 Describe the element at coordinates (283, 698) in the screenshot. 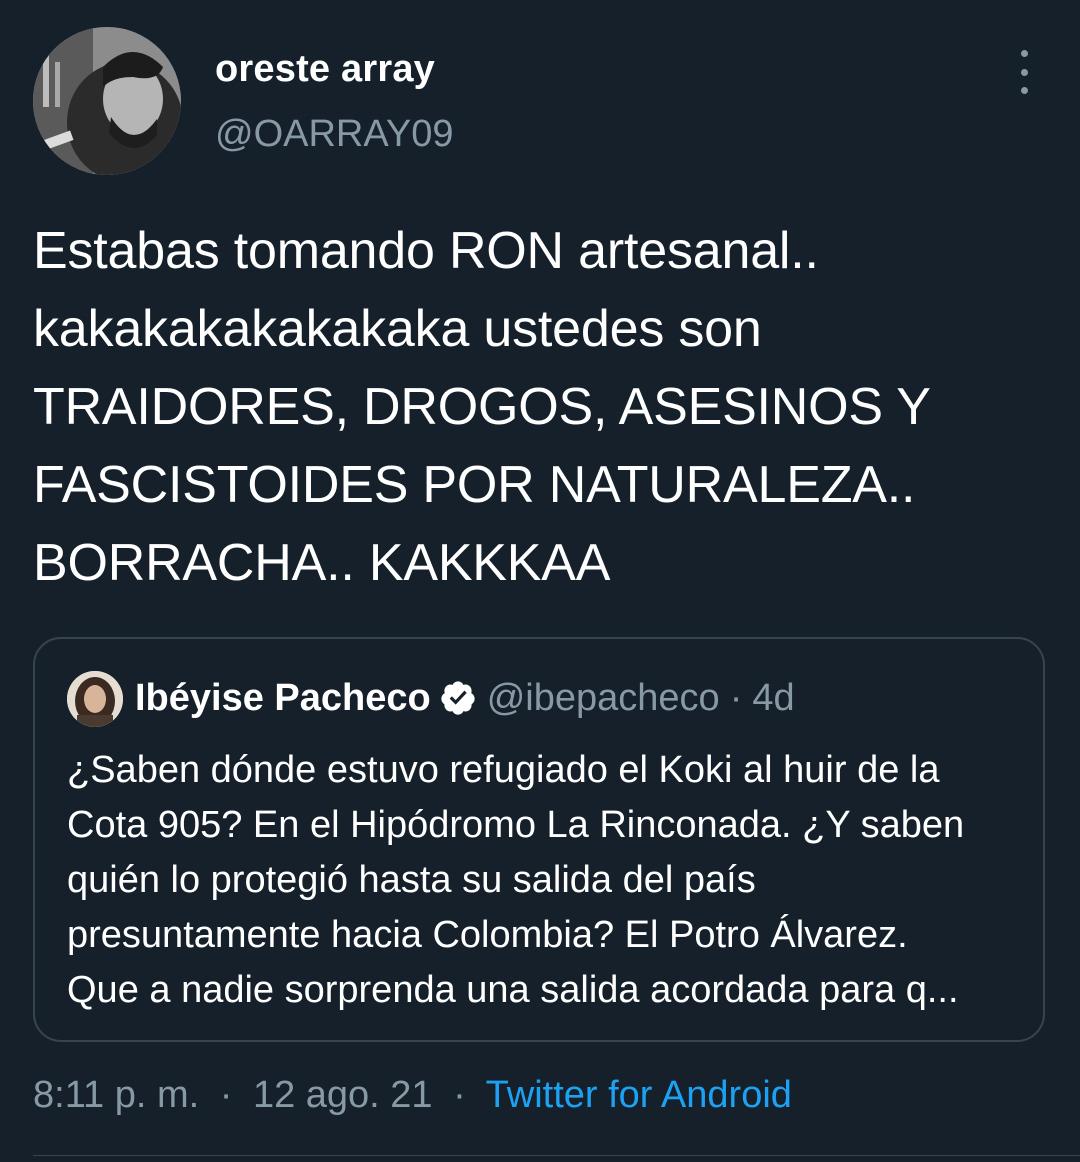

I see `quoted-author-name: Ibéyise Pacheco` at that location.